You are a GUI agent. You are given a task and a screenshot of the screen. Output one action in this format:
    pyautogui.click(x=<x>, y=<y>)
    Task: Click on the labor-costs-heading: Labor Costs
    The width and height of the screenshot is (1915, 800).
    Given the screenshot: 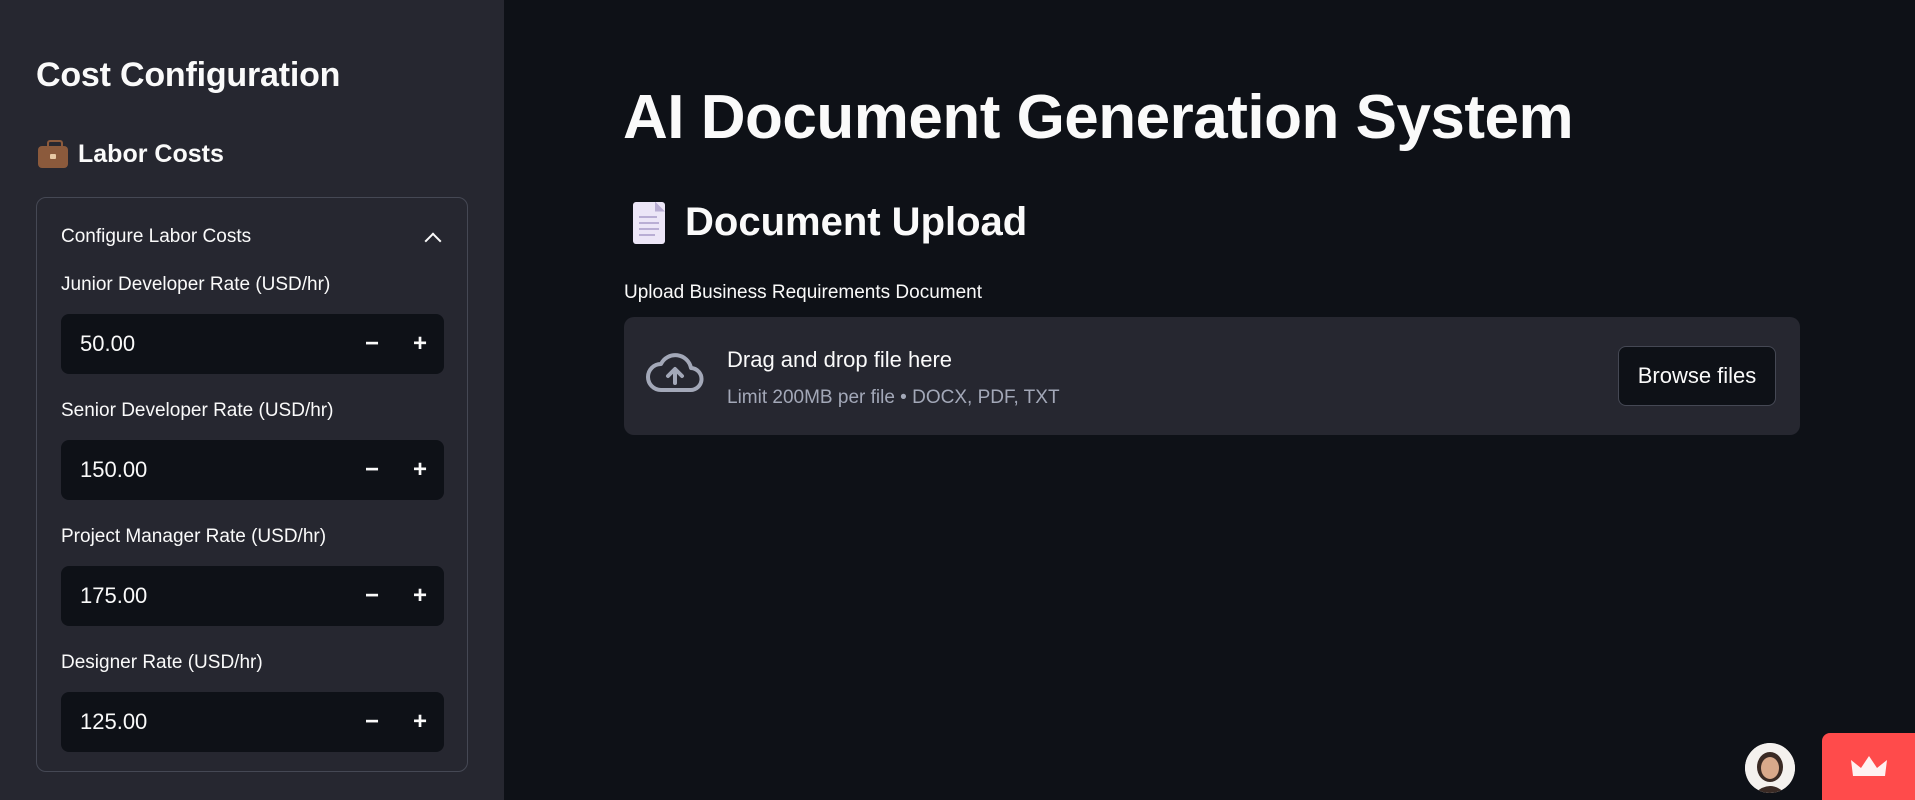 What is the action you would take?
    pyautogui.click(x=131, y=154)
    